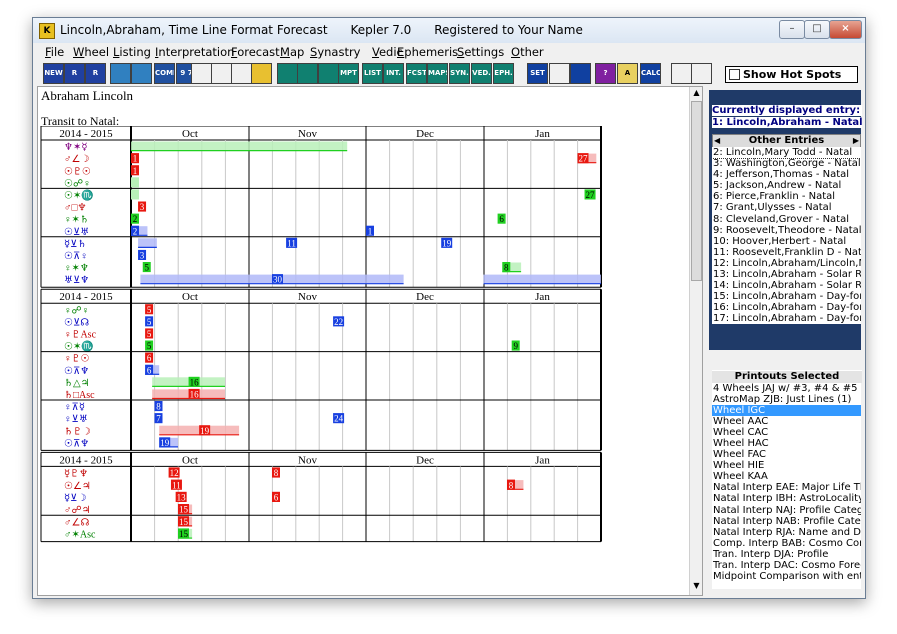 This screenshot has width=897, height=634. What do you see at coordinates (786, 554) in the screenshot?
I see `printout-list-item: Tran. Interp DJA: Profile` at bounding box center [786, 554].